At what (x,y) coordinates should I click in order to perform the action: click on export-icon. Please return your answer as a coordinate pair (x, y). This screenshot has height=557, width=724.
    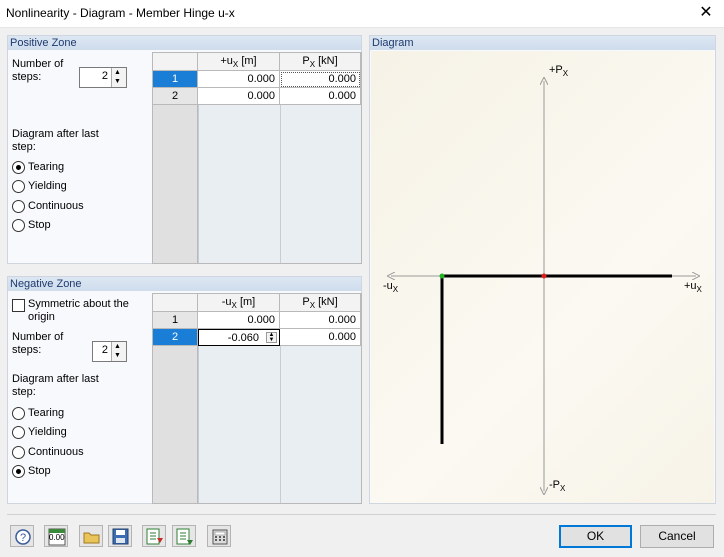
    Looking at the image, I should click on (184, 536).